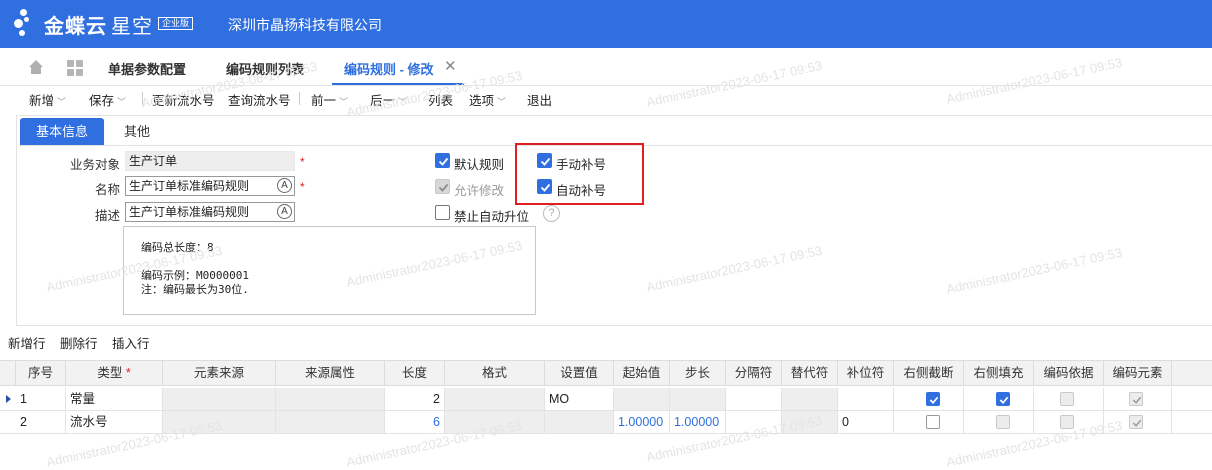 The width and height of the screenshot is (1212, 470). Describe the element at coordinates (866, 422) in the screenshot. I see `cell-pad-char: 0` at that location.